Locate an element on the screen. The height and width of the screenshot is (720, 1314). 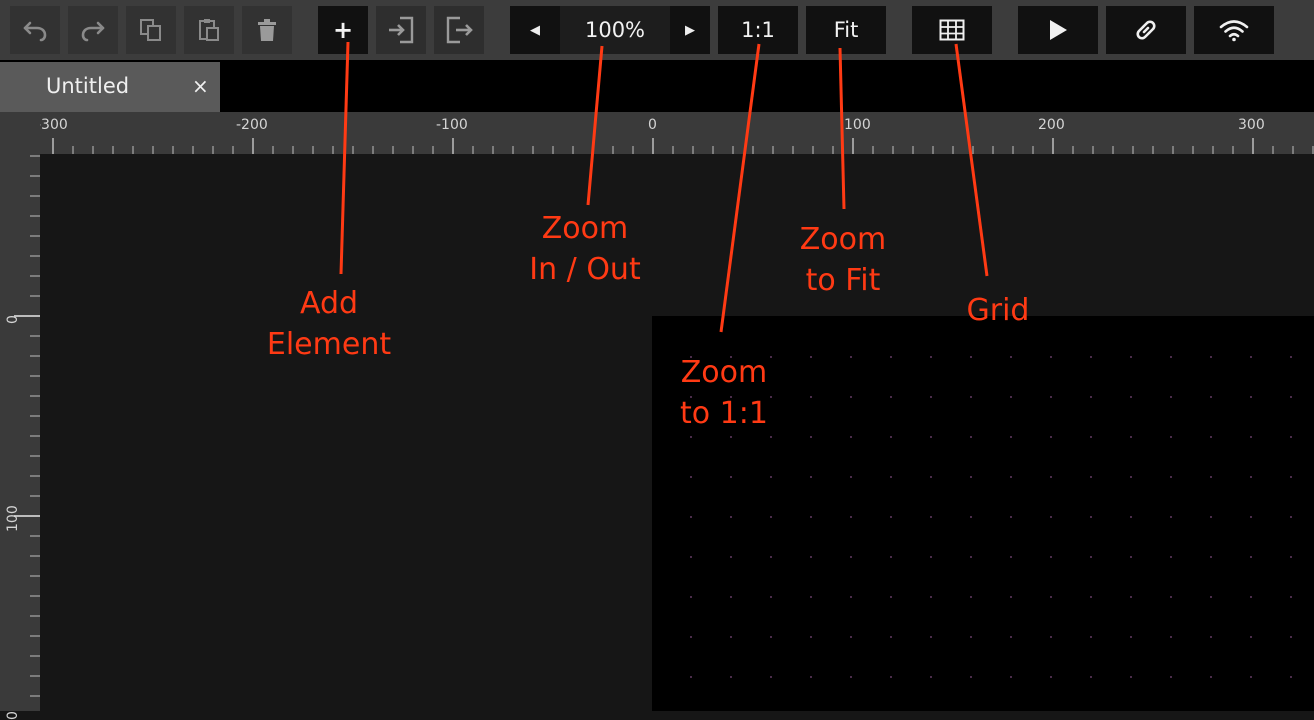
zoom-one-label: 1:1 is located at coordinates (758, 30).